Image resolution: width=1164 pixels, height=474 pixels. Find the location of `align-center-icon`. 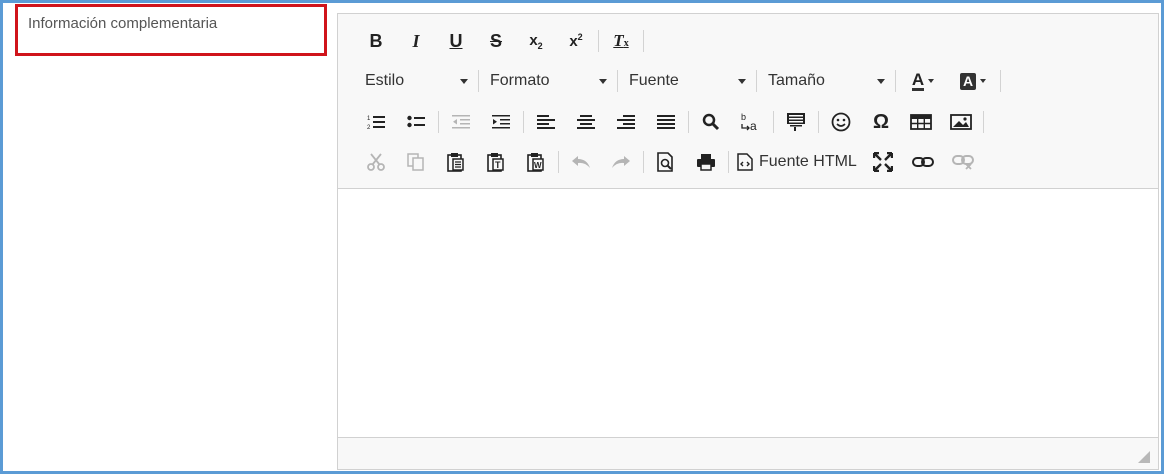

align-center-icon is located at coordinates (586, 122).